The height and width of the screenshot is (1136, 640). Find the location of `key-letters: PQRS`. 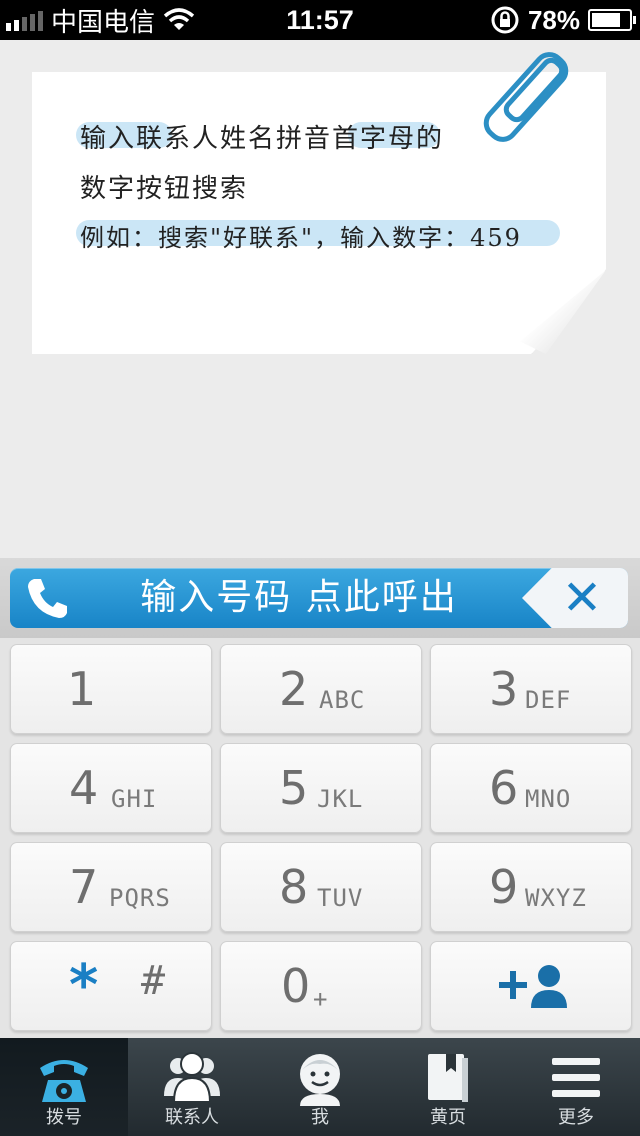

key-letters: PQRS is located at coordinates (140, 898).